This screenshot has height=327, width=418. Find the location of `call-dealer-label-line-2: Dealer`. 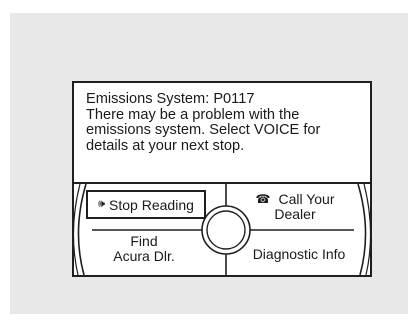

call-dealer-label-line-2: Dealer is located at coordinates (295, 214).